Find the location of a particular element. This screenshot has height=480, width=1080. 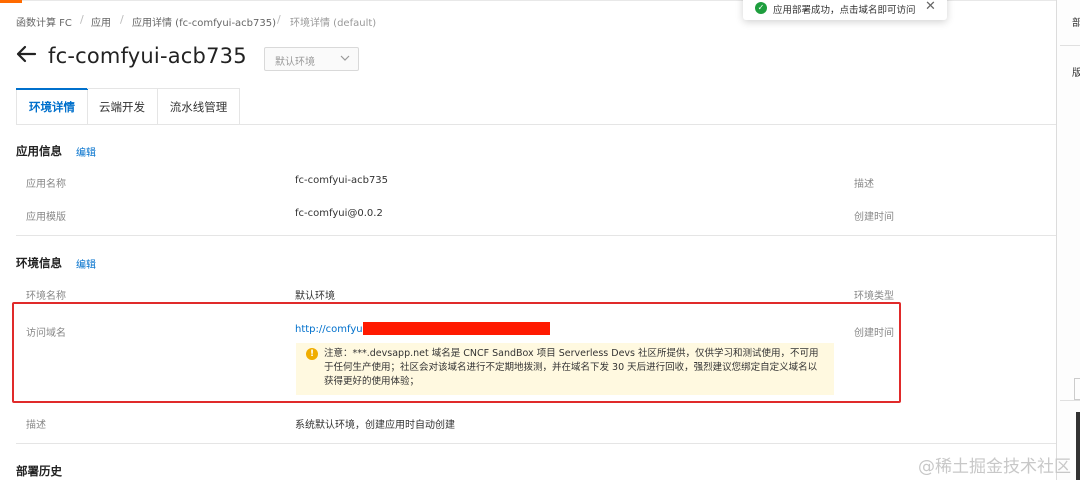

env-desc-value: 系统默认环境，创建应用时自动创建 is located at coordinates (375, 425).